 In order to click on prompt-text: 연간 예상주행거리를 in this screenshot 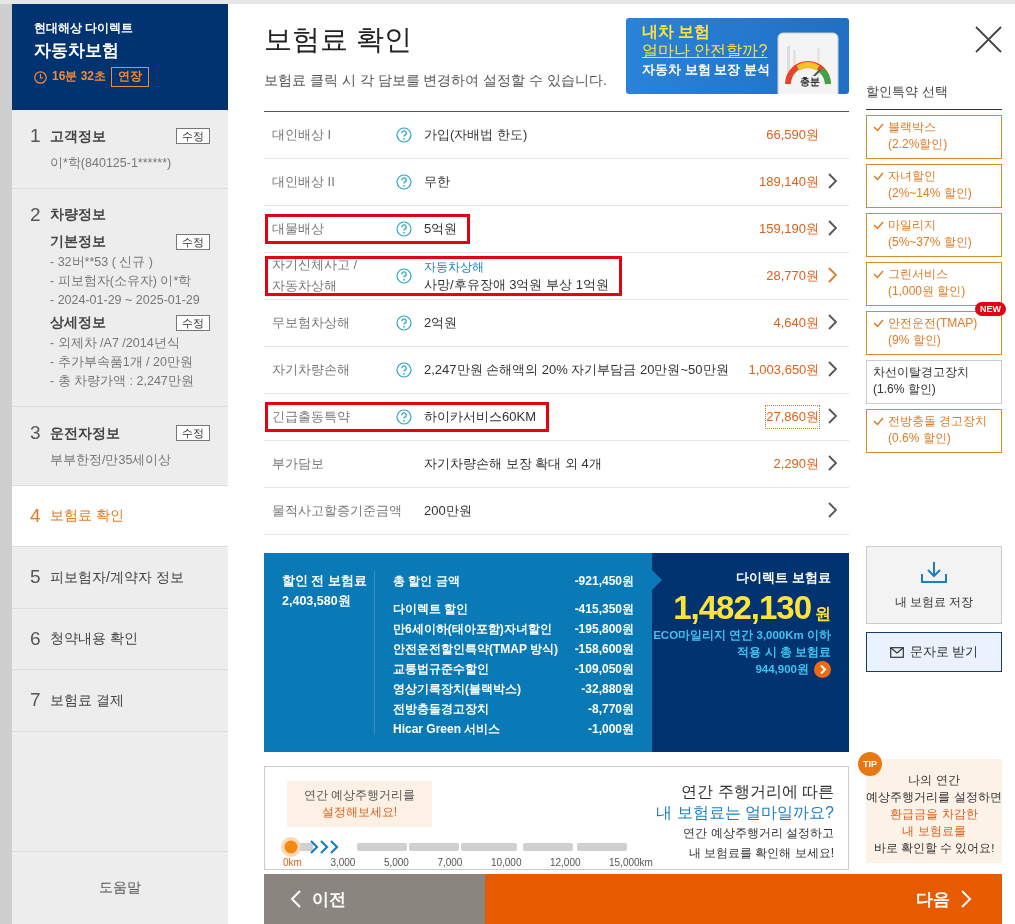, I will do `click(359, 795)`.